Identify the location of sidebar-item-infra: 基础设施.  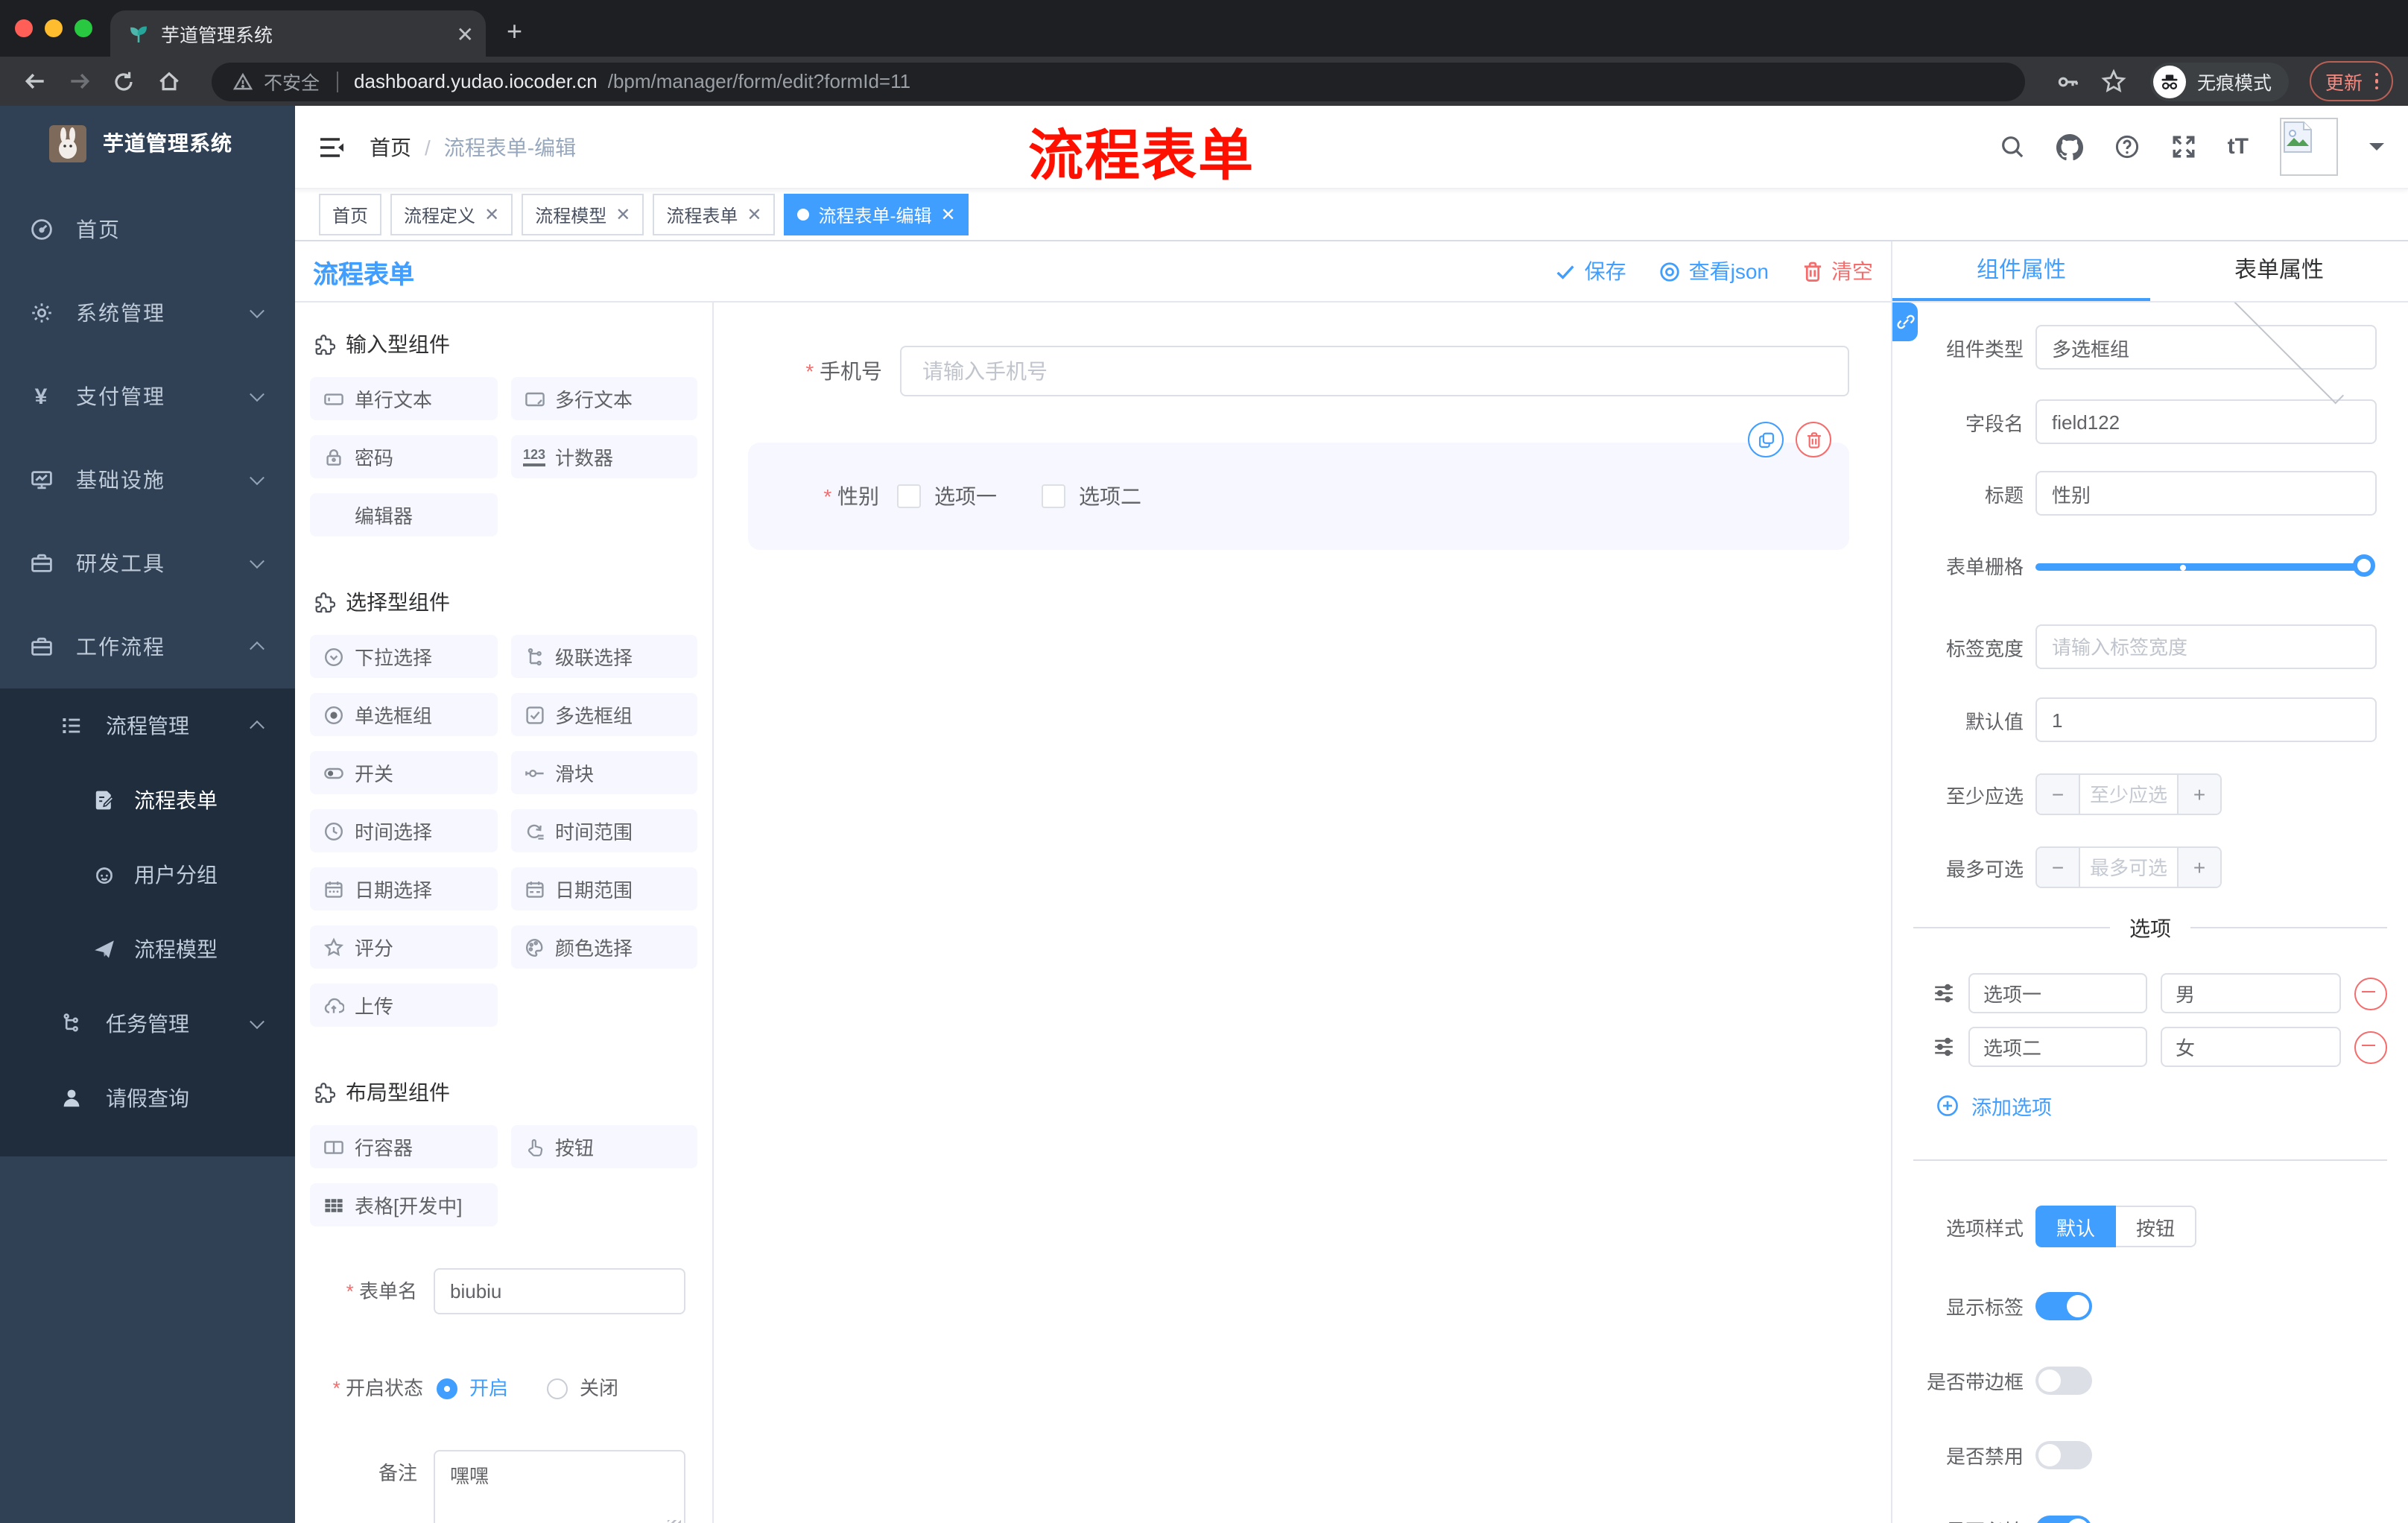
(147, 480).